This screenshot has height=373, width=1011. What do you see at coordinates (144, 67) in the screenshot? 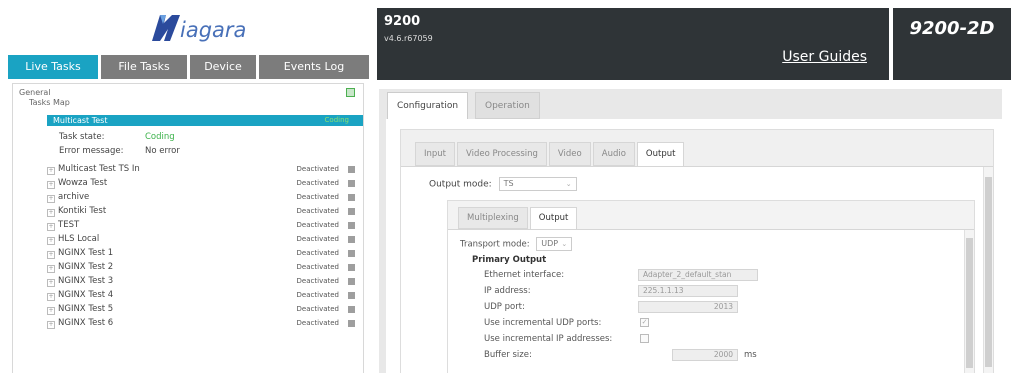
I see `tab-file-tasks: File Tasks` at bounding box center [144, 67].